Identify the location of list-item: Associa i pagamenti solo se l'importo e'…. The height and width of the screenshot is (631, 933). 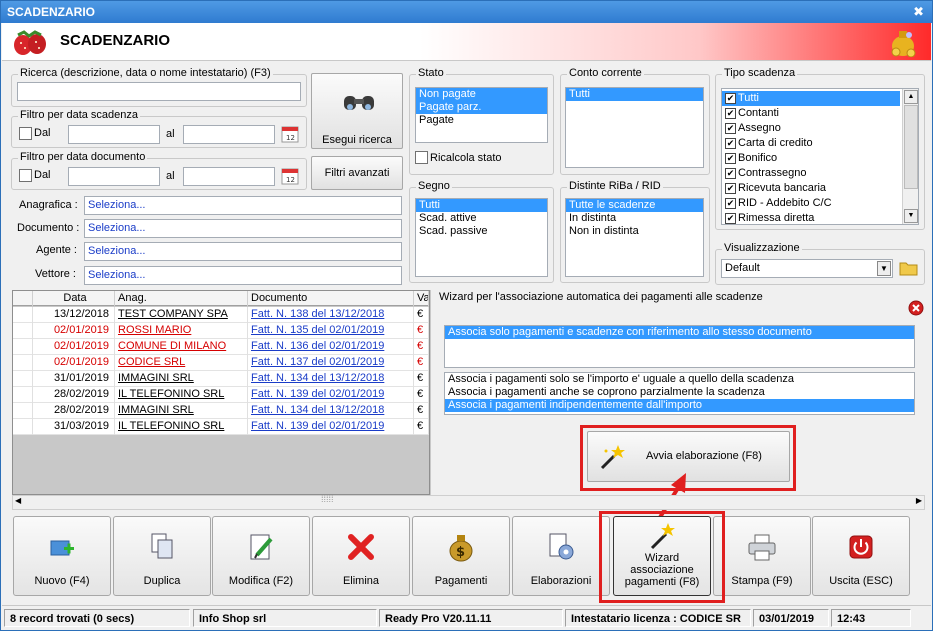
(679, 379).